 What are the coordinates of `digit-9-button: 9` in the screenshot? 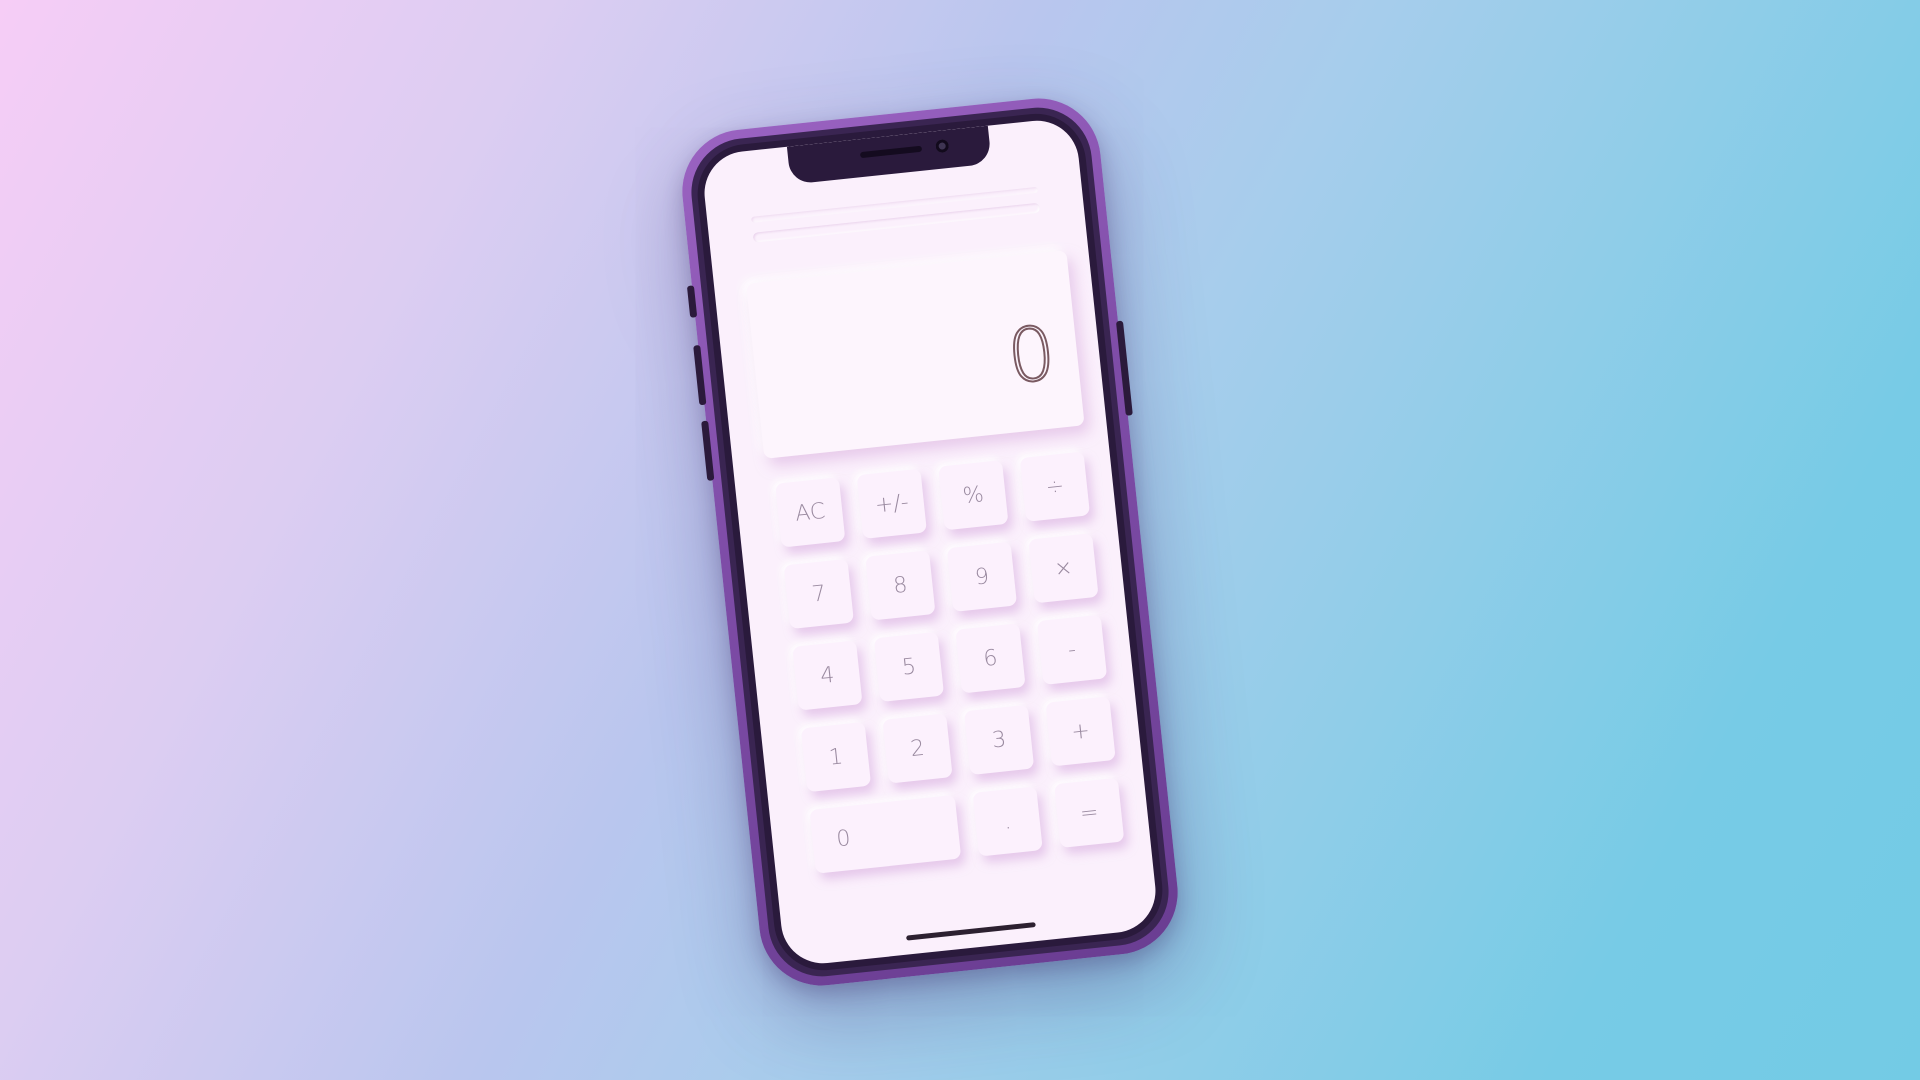 It's located at (982, 576).